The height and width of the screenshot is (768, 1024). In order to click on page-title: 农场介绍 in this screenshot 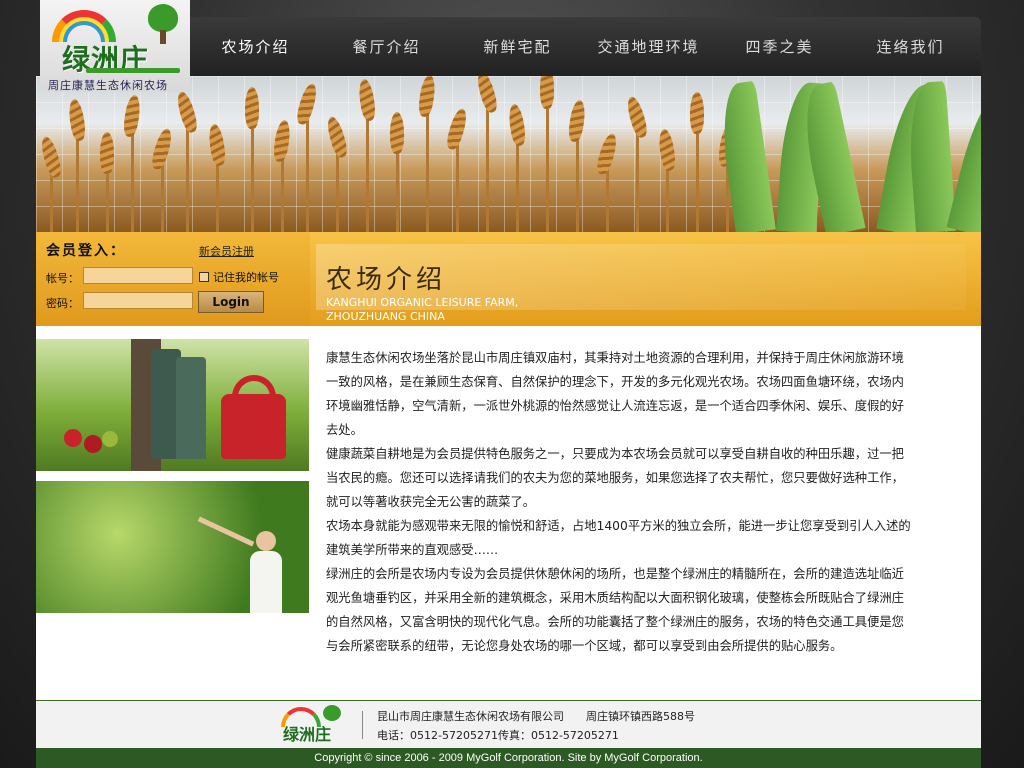, I will do `click(386, 280)`.